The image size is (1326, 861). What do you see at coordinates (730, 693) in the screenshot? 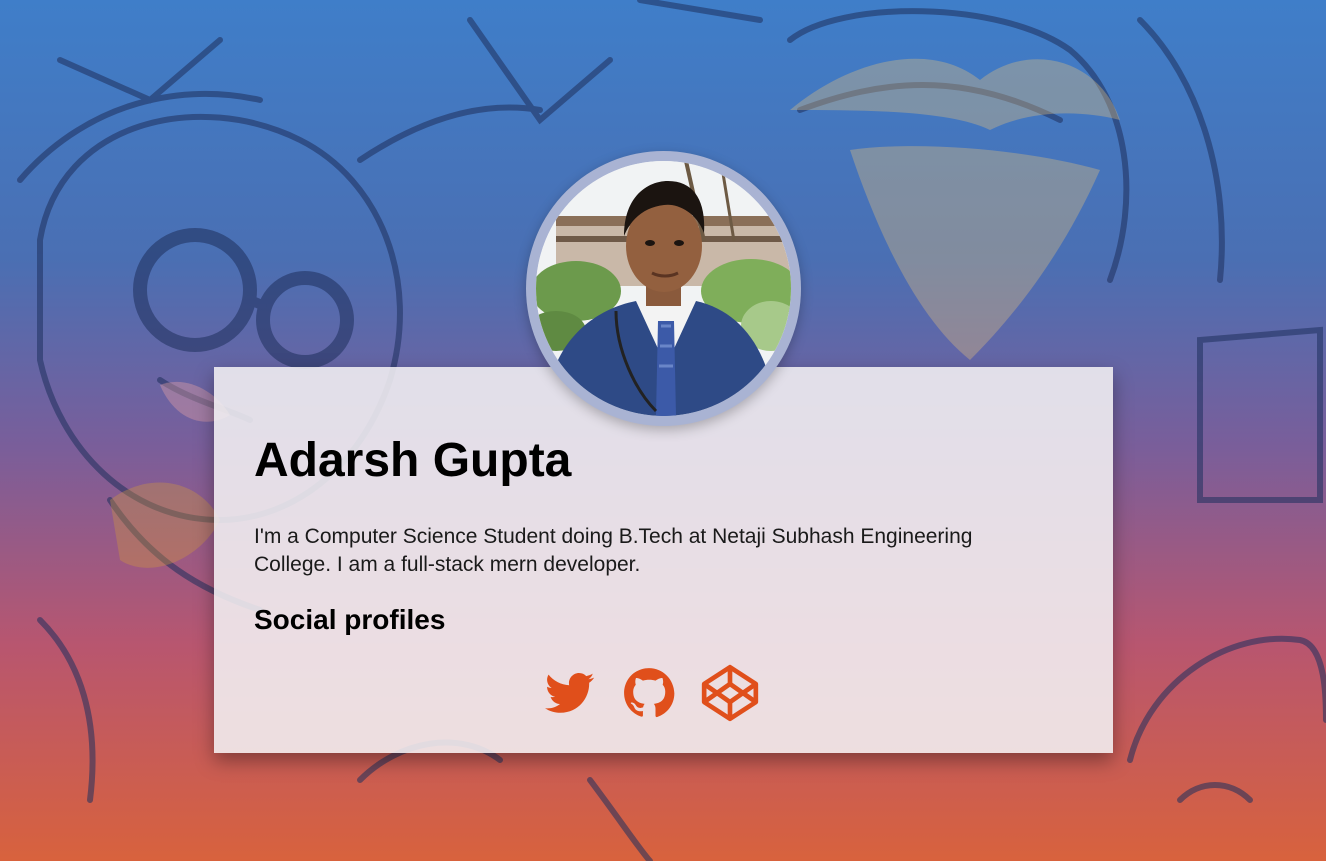
I see `codepen-icon` at bounding box center [730, 693].